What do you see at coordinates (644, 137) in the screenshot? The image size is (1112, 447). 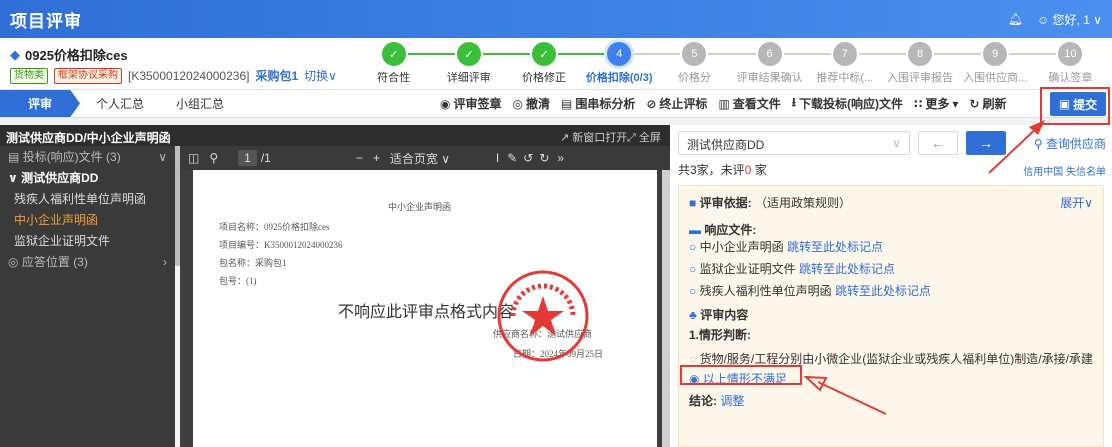 I see `fullscreen-link: ⤢ 全屏` at bounding box center [644, 137].